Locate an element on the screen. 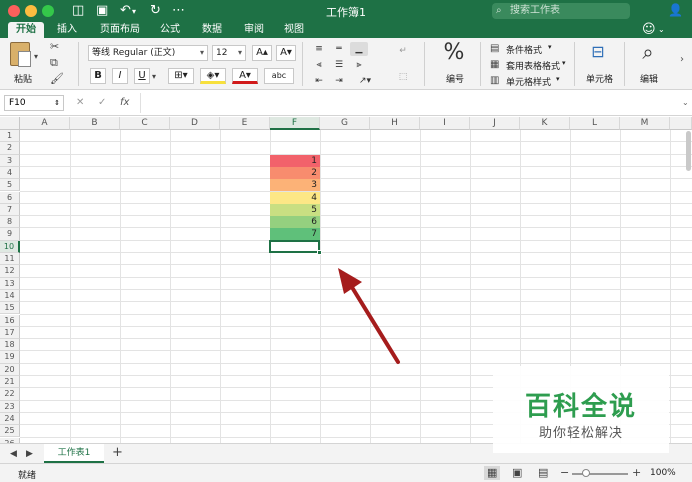 Image resolution: width=692 pixels, height=482 pixels. add-user-icon: 👤 is located at coordinates (675, 10).